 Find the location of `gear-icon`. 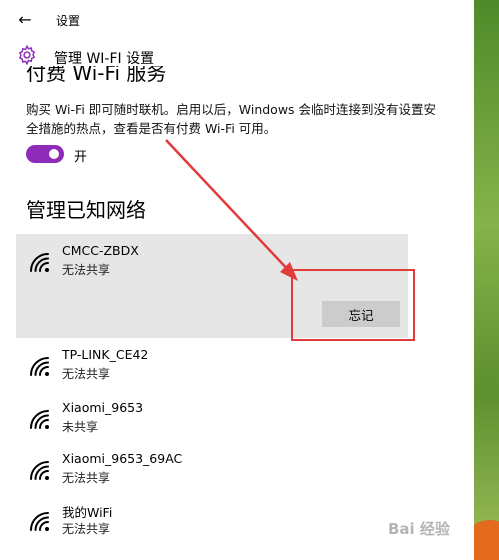

gear-icon is located at coordinates (27, 55).